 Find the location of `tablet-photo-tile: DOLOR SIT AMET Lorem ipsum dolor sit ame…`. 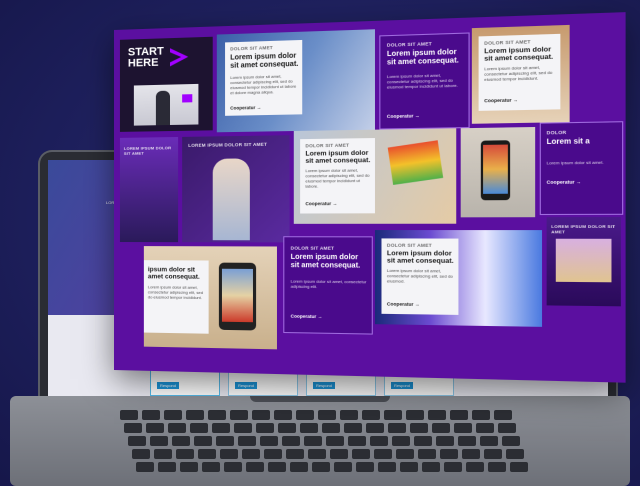

tablet-photo-tile: DOLOR SIT AMET Lorem ipsum dolor sit ame… is located at coordinates (375, 176).